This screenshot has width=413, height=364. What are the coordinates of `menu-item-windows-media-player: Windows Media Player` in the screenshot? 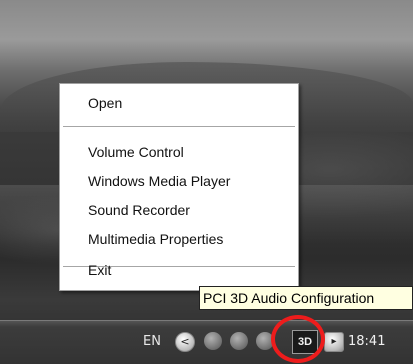 It's located at (159, 181).